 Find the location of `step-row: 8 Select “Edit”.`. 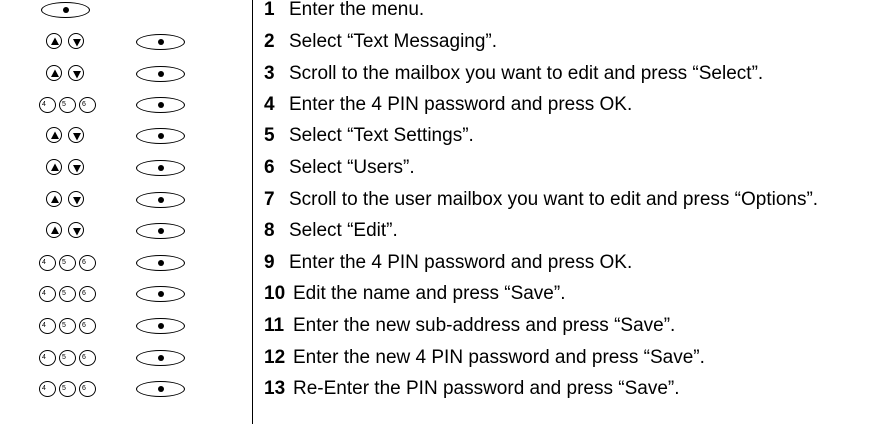

step-row: 8 Select “Edit”. is located at coordinates (439, 231).